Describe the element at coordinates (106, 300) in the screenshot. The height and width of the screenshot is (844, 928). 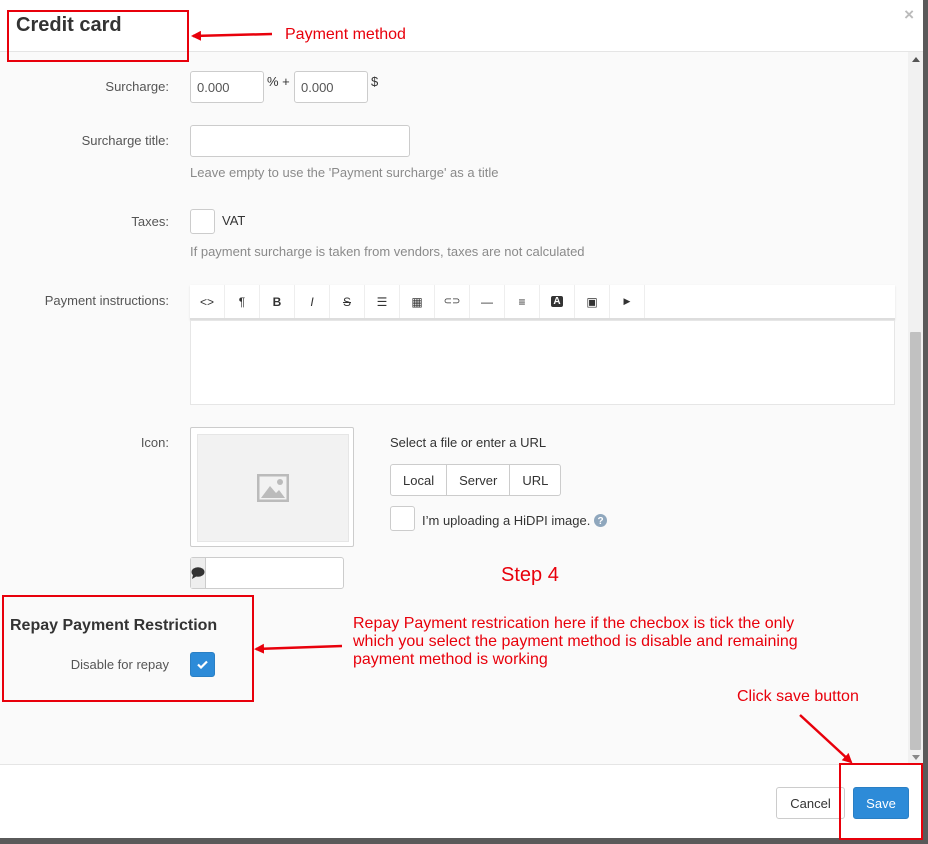
I see `payment-instructions-label: Payment instructions:` at that location.